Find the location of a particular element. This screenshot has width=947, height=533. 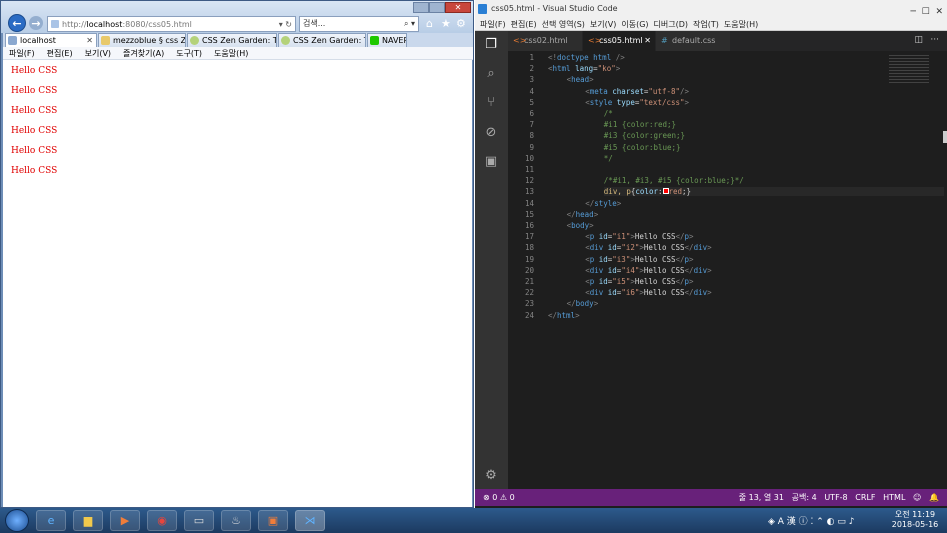

problems-indicator: ⊗ 0 ⚠ 0 is located at coordinates (499, 497).